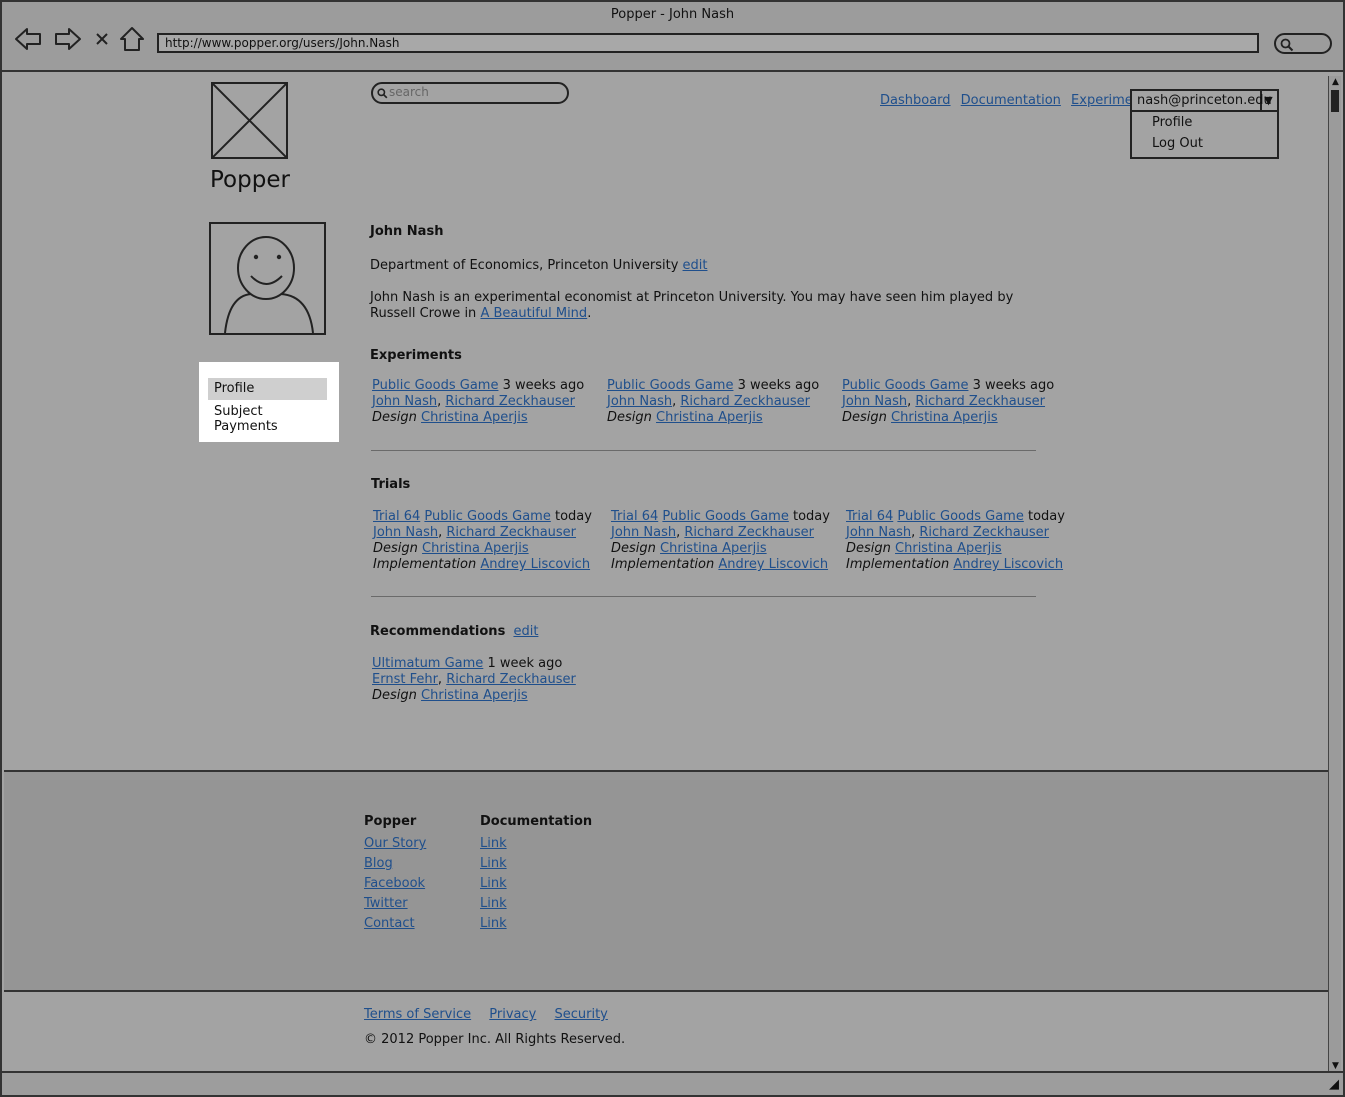 The image size is (1345, 1097). I want to click on bio-period: ., so click(589, 313).